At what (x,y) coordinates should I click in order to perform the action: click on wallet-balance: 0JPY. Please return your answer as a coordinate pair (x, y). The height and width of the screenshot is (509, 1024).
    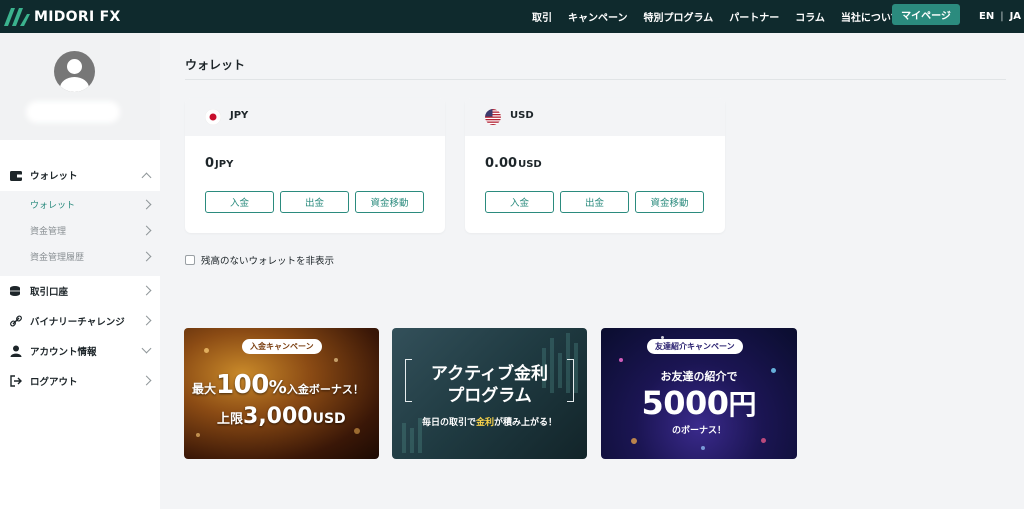
    Looking at the image, I should click on (219, 163).